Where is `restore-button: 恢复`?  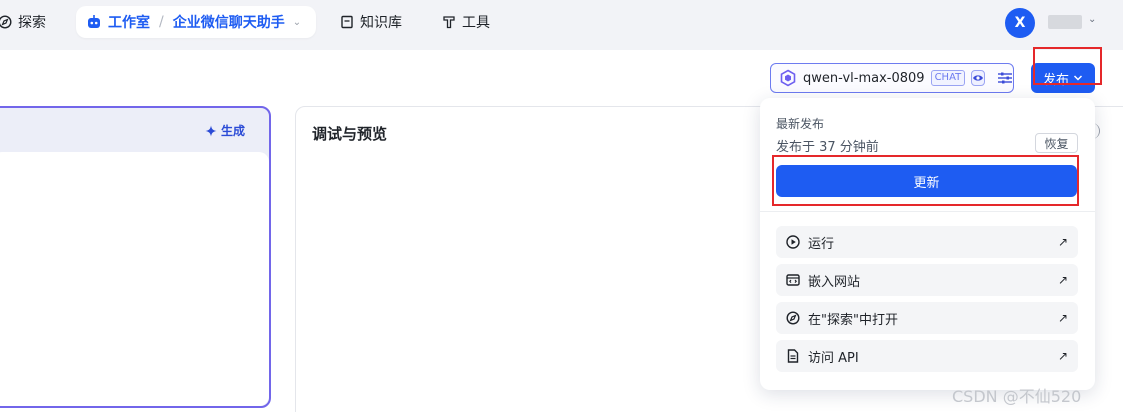
restore-button: 恢复 is located at coordinates (1056, 143).